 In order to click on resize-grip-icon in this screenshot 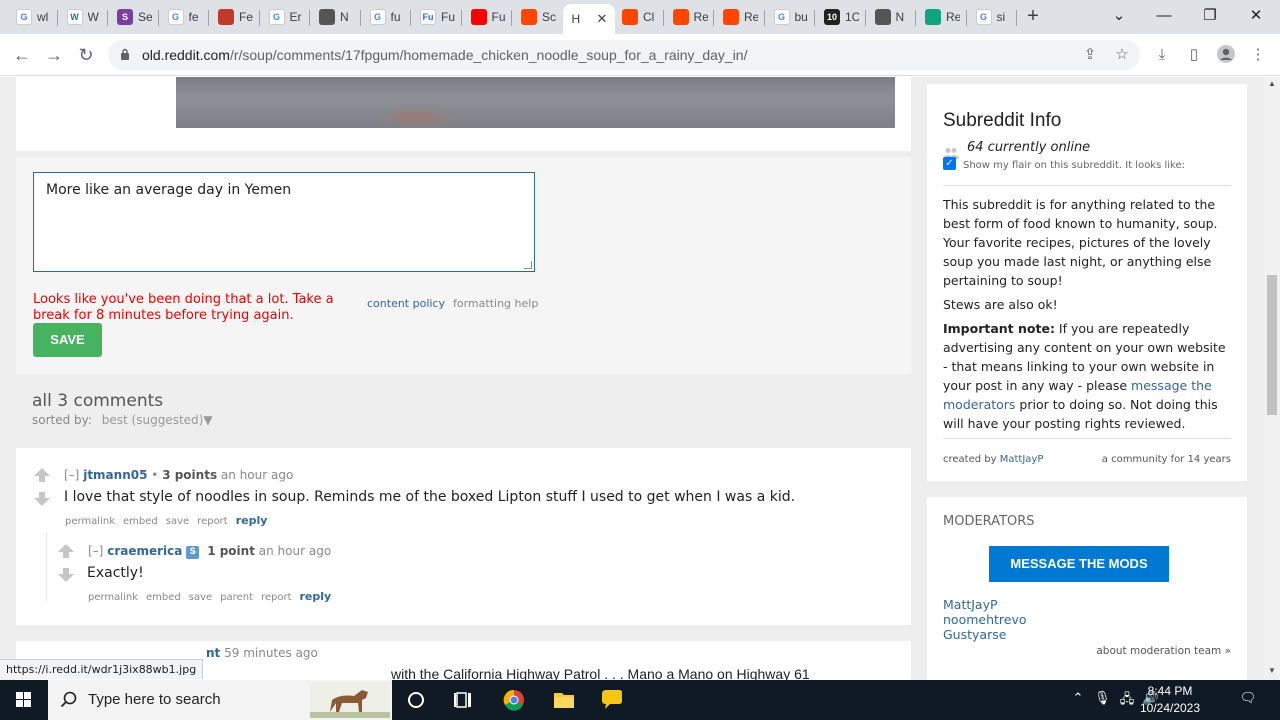, I will do `click(528, 265)`.